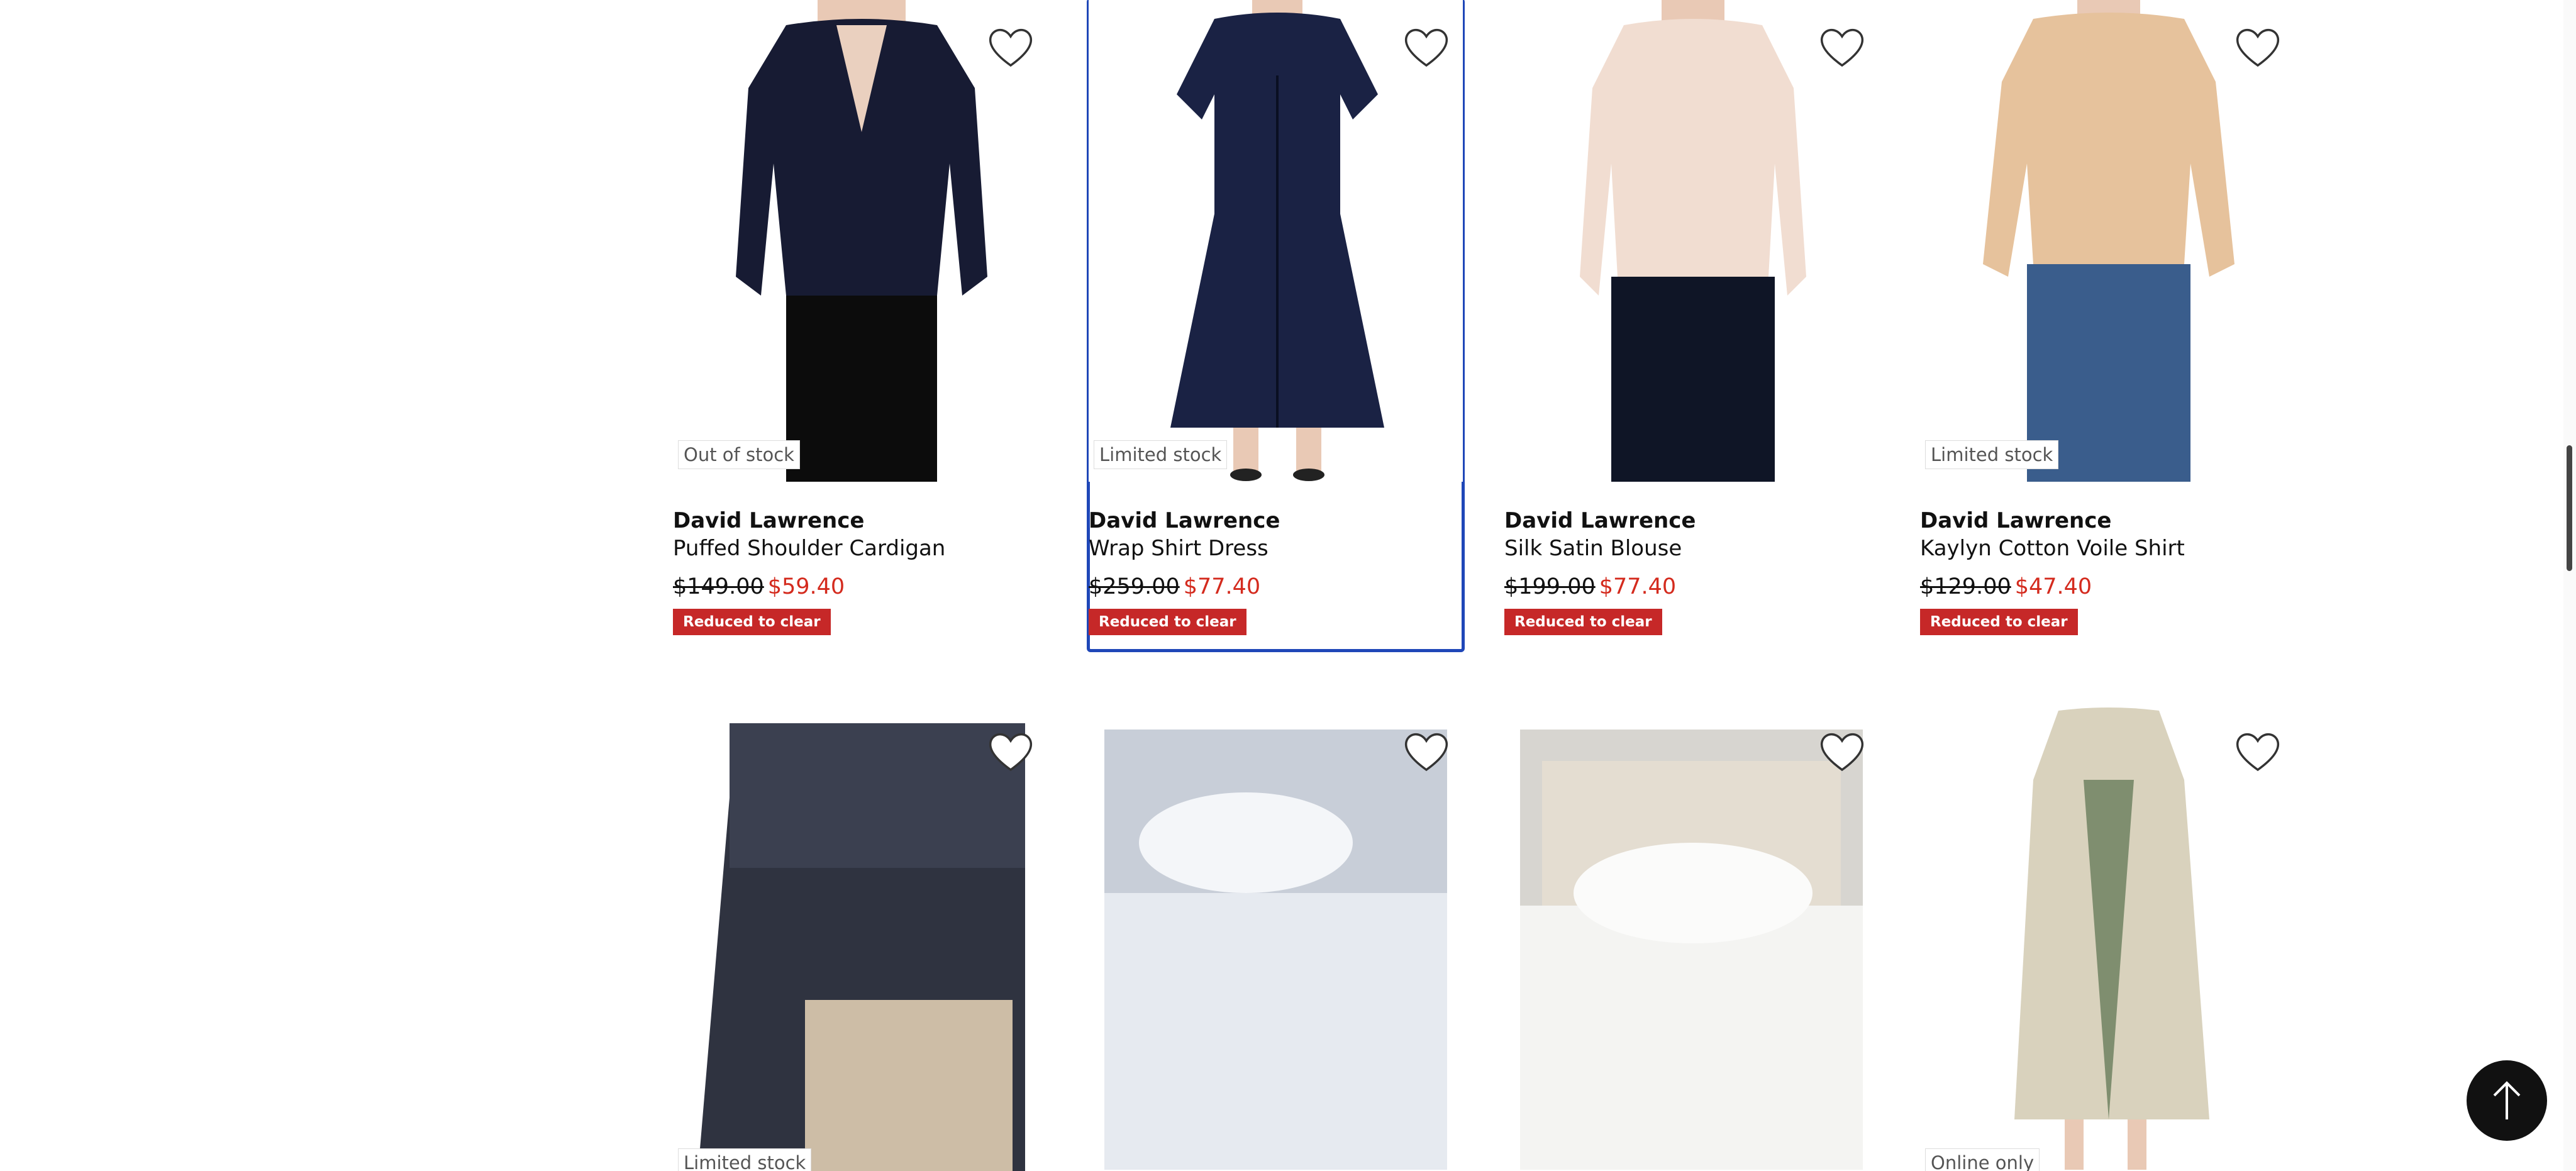  What do you see at coordinates (2053, 586) in the screenshot?
I see `sale-price: $47.40` at bounding box center [2053, 586].